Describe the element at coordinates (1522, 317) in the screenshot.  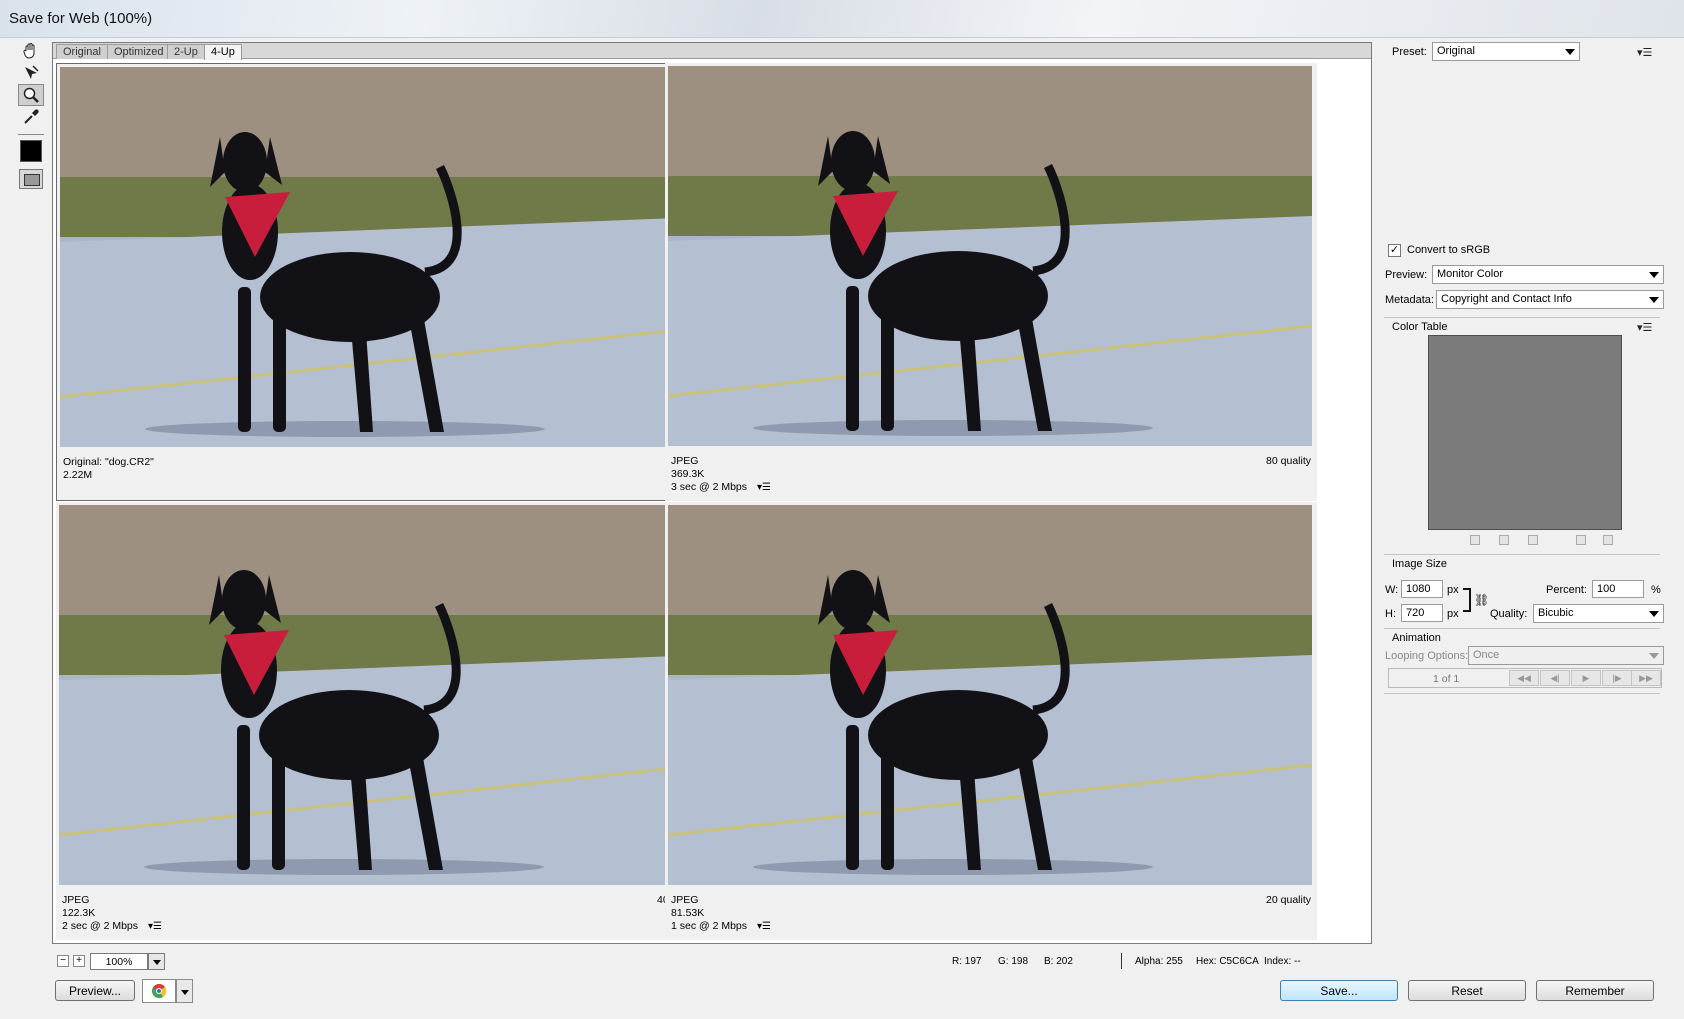
I see `color-table-divider` at that location.